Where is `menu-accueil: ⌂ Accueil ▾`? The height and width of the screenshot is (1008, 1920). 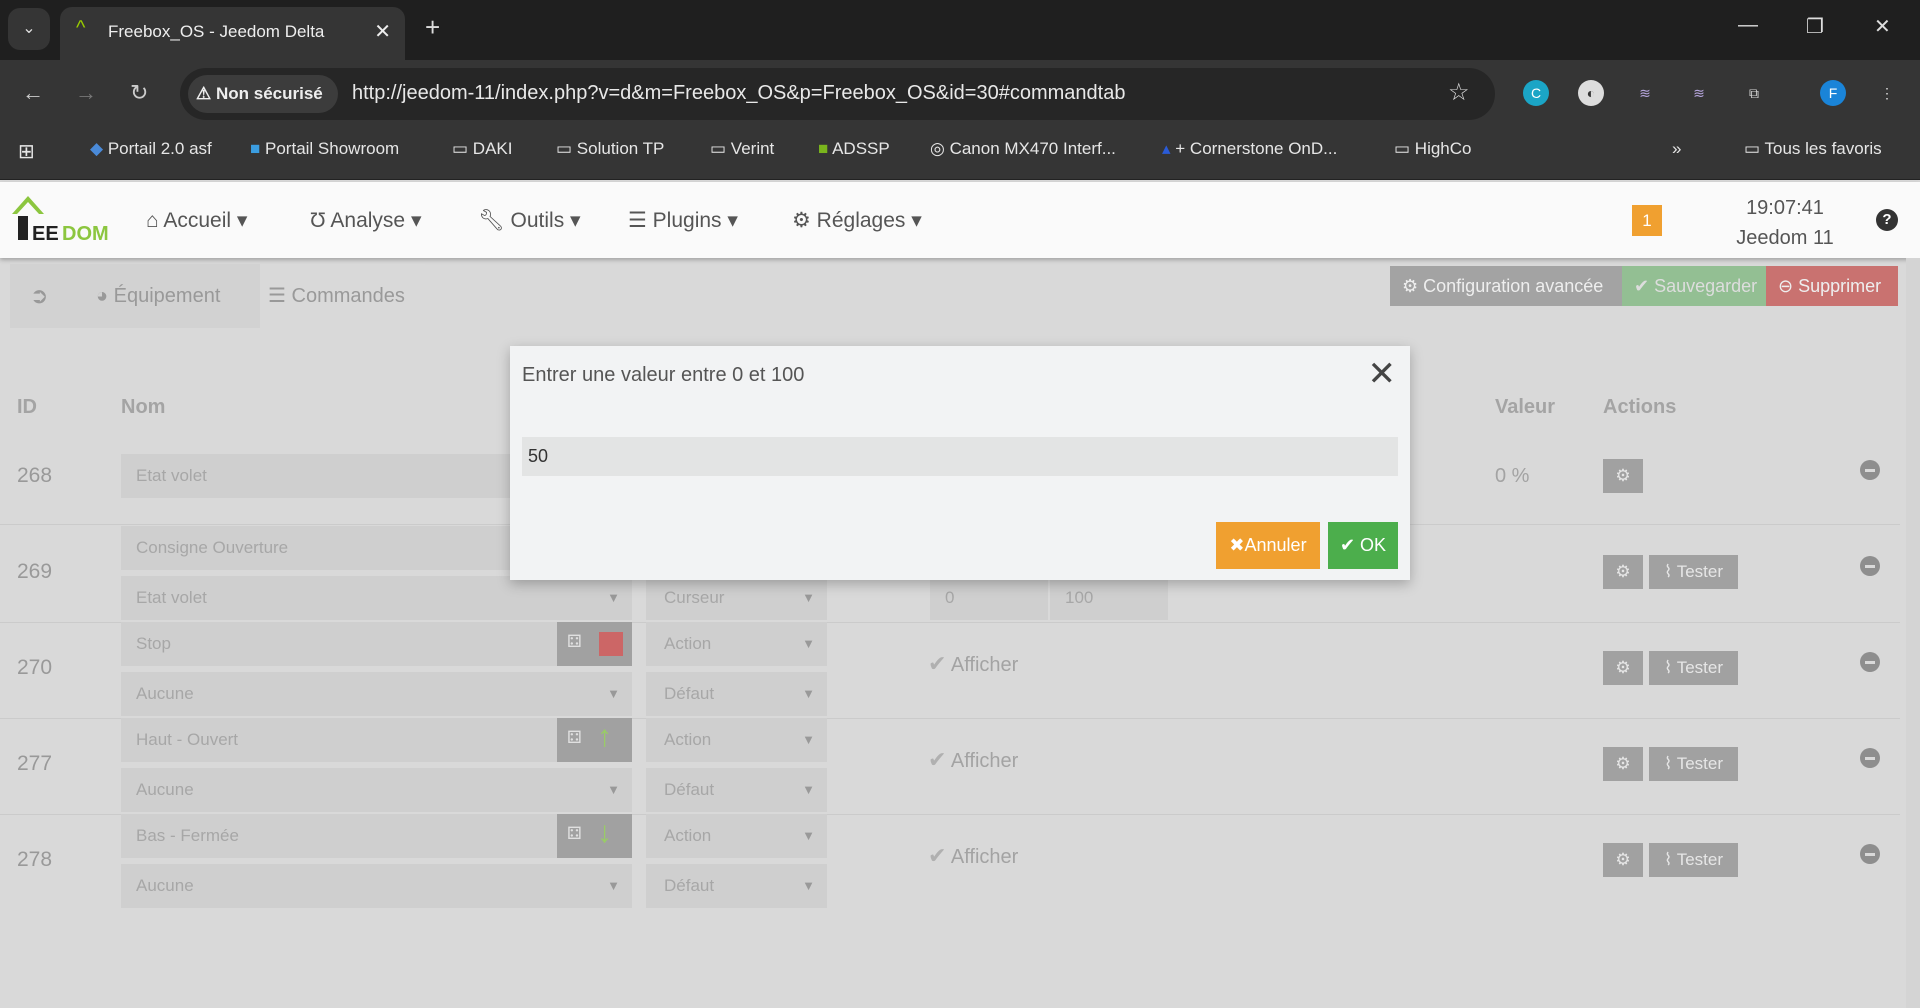 menu-accueil: ⌂ Accueil ▾ is located at coordinates (196, 220).